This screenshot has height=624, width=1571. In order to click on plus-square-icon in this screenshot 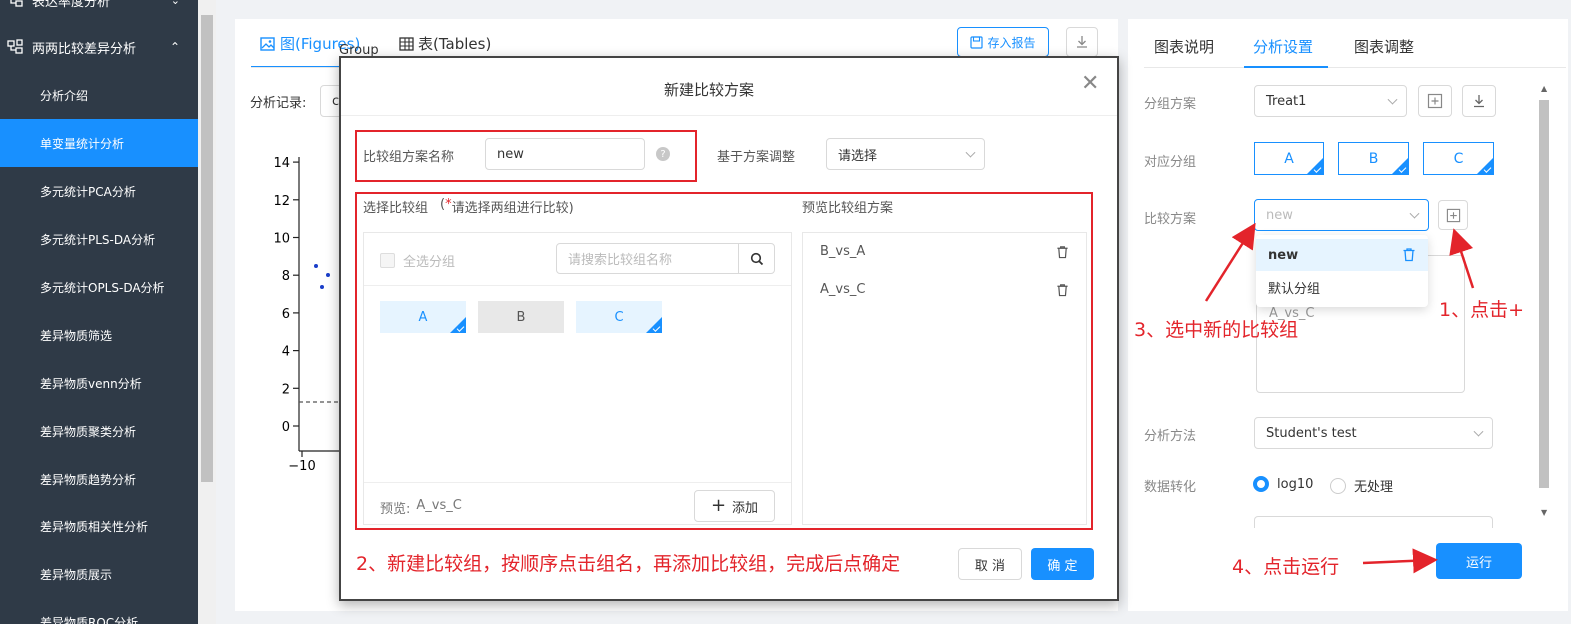, I will do `click(1453, 215)`.